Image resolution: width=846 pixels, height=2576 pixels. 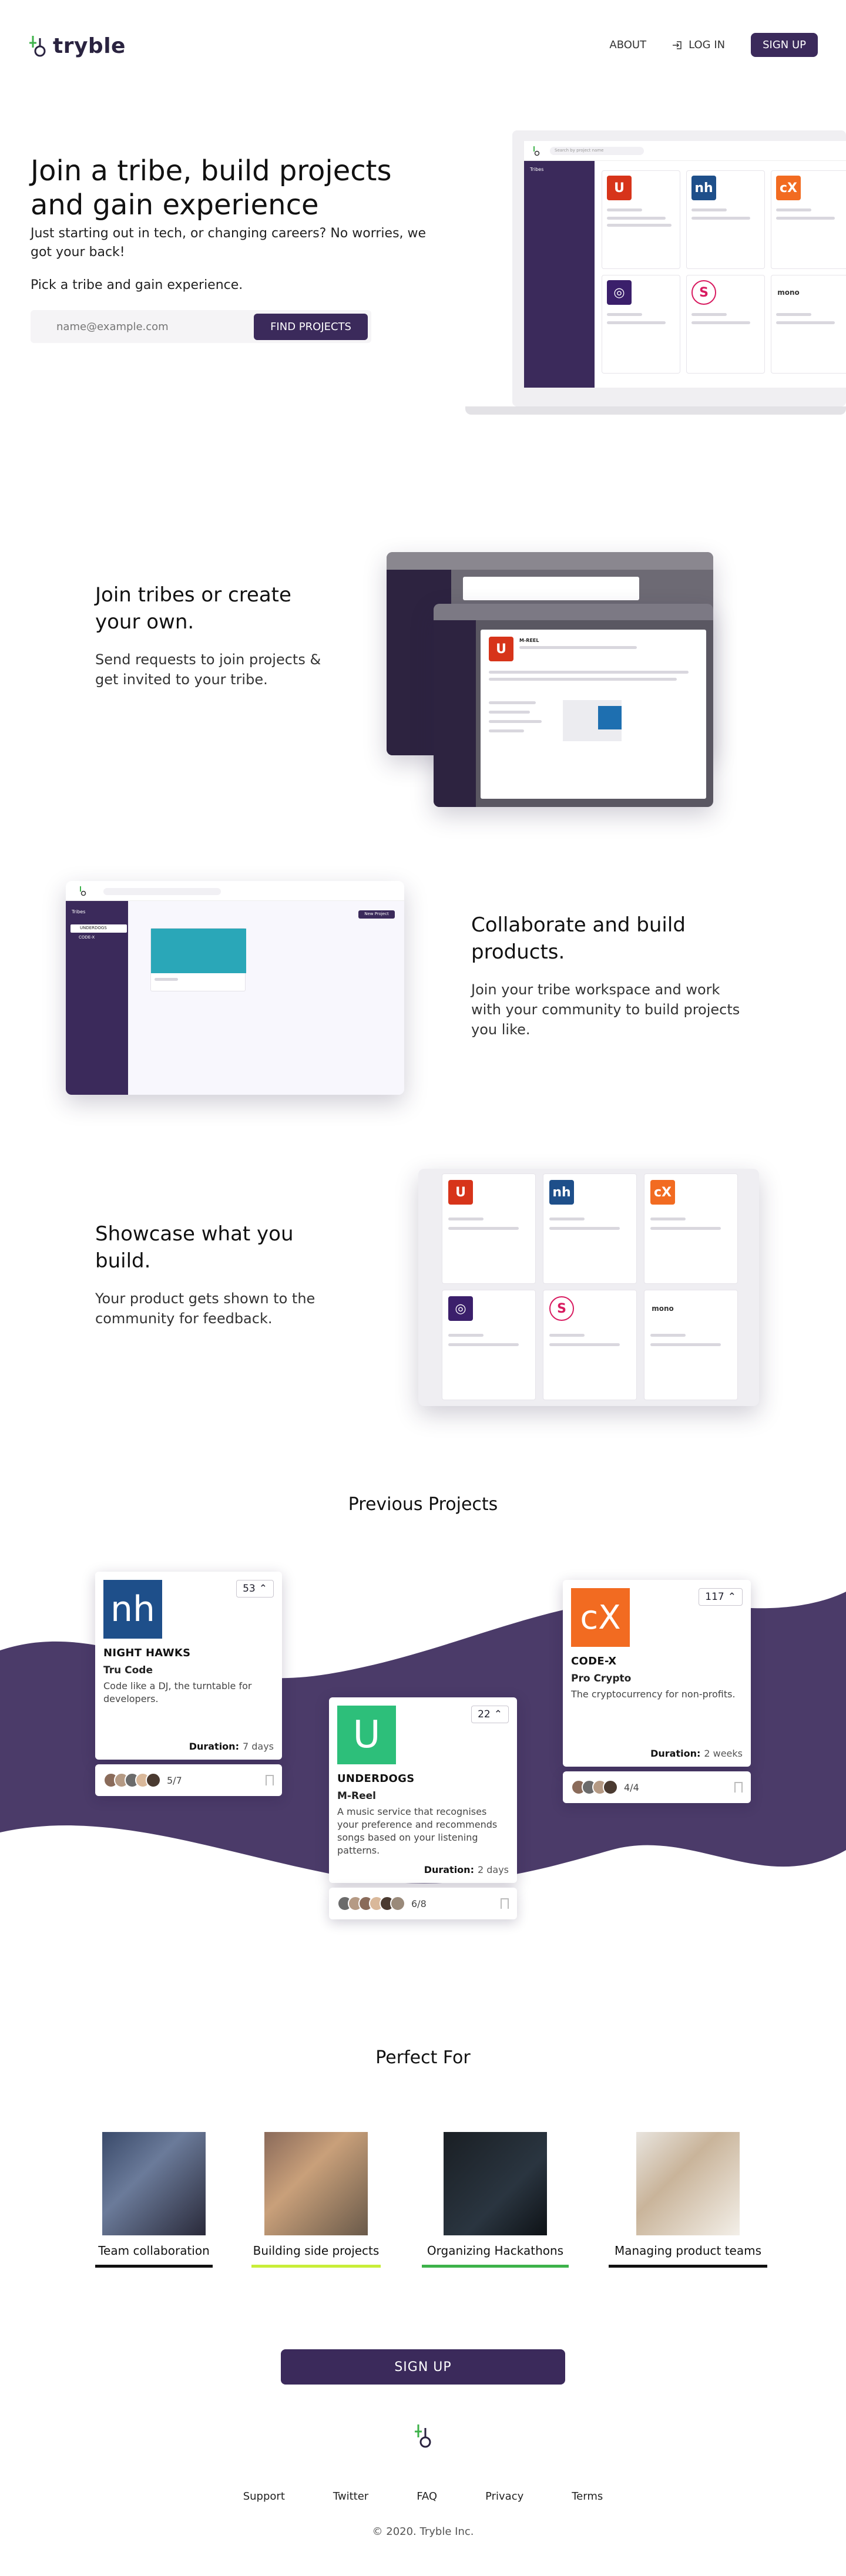 I want to click on vote-count: 117, so click(x=715, y=1597).